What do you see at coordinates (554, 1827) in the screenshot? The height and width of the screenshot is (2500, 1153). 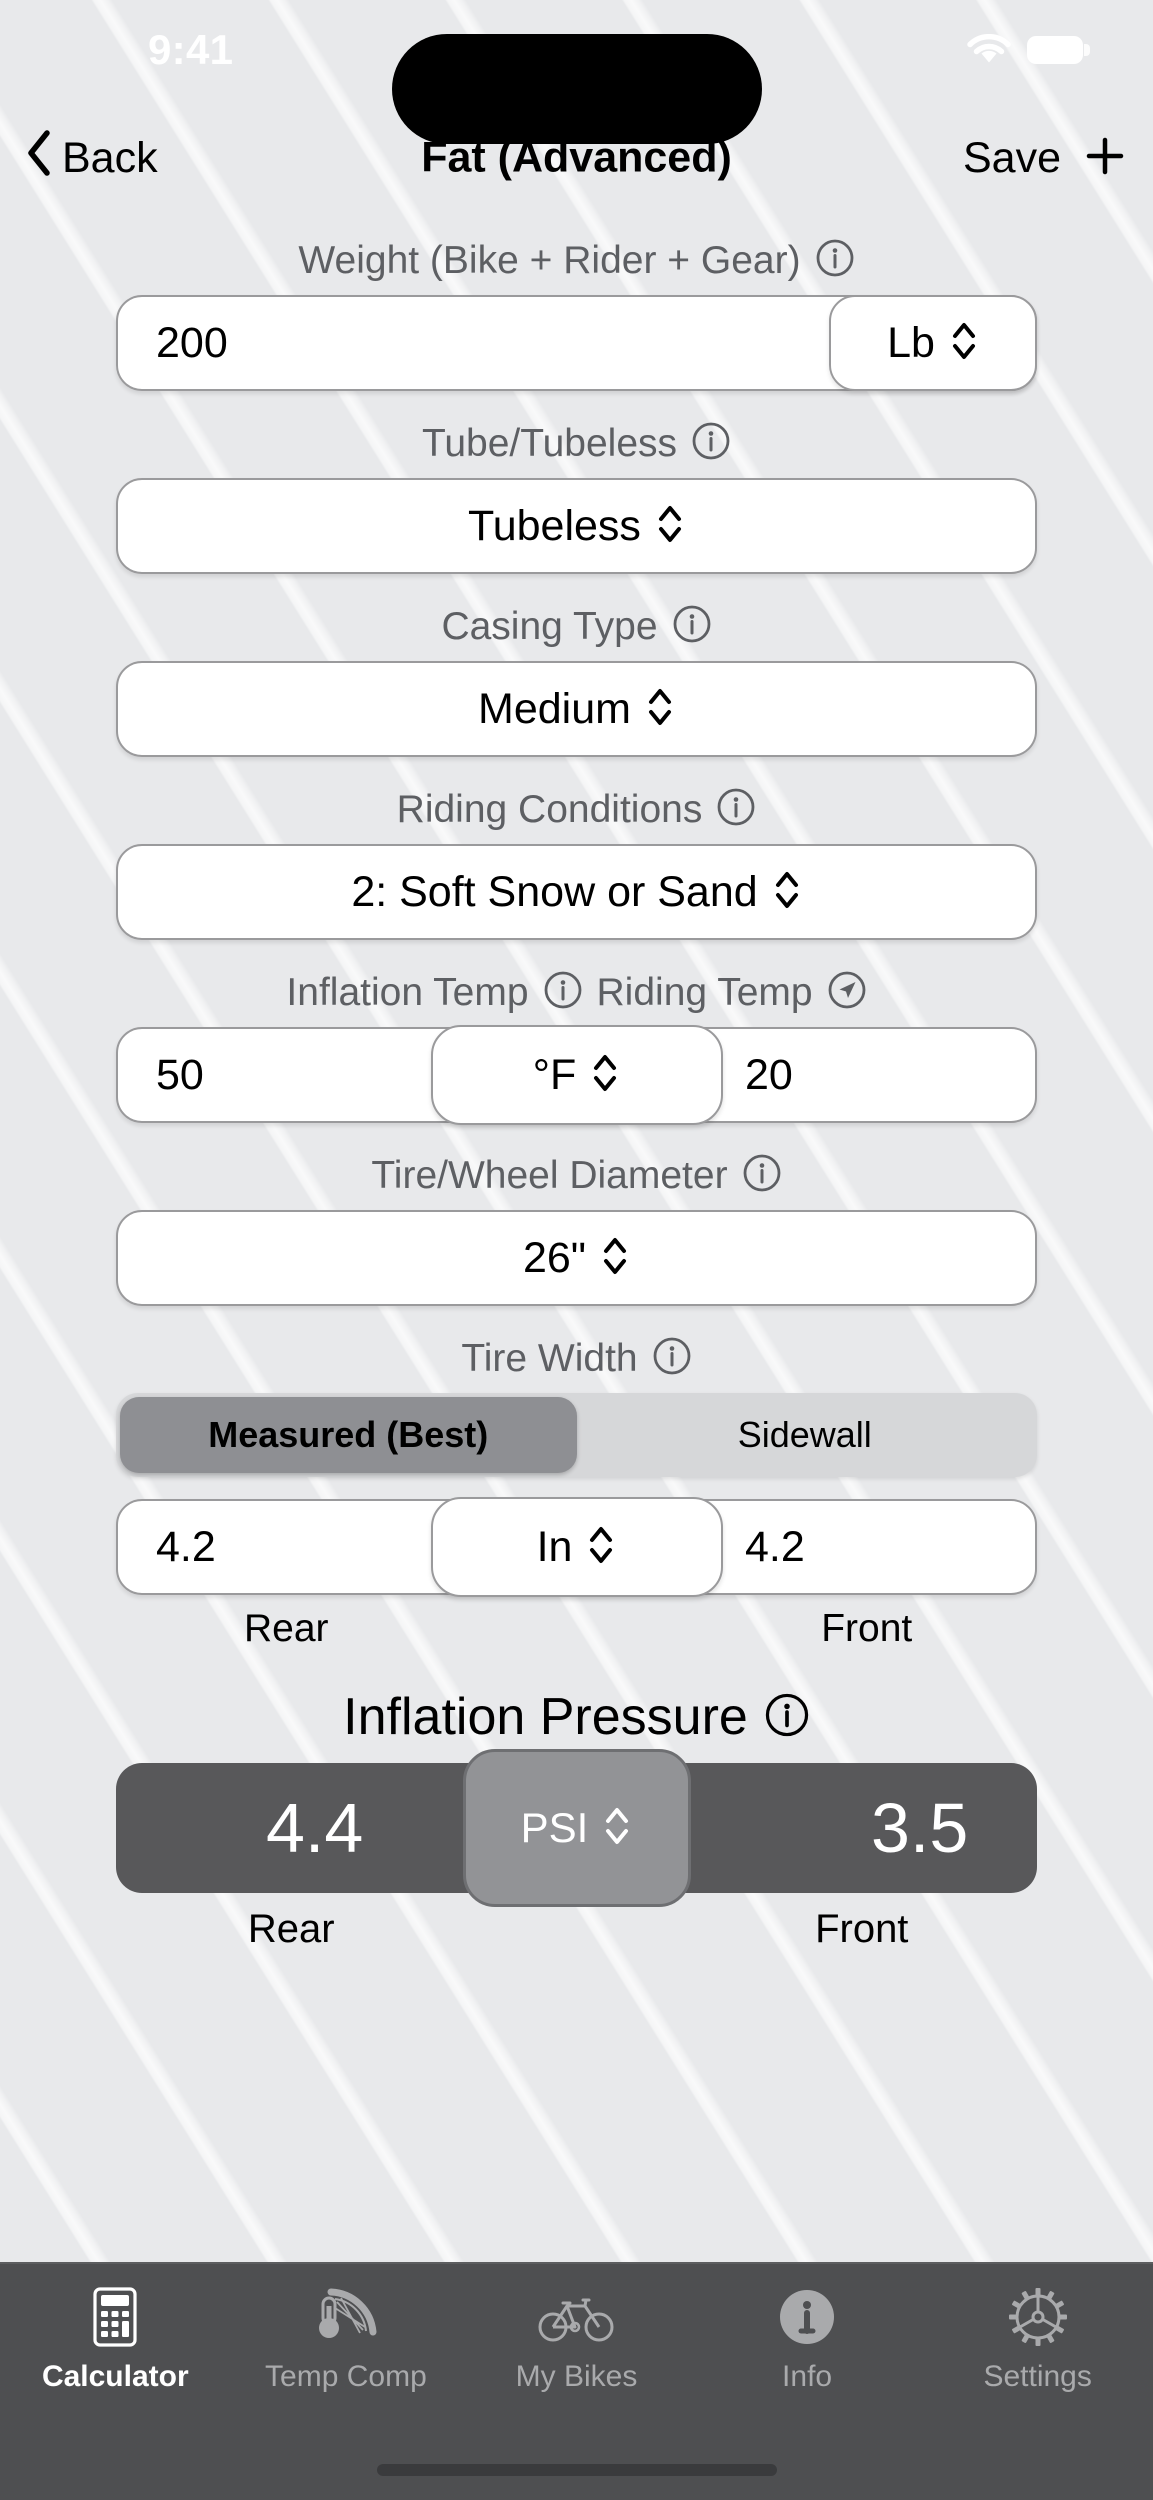 I see `pressure-unit-value: PSI` at bounding box center [554, 1827].